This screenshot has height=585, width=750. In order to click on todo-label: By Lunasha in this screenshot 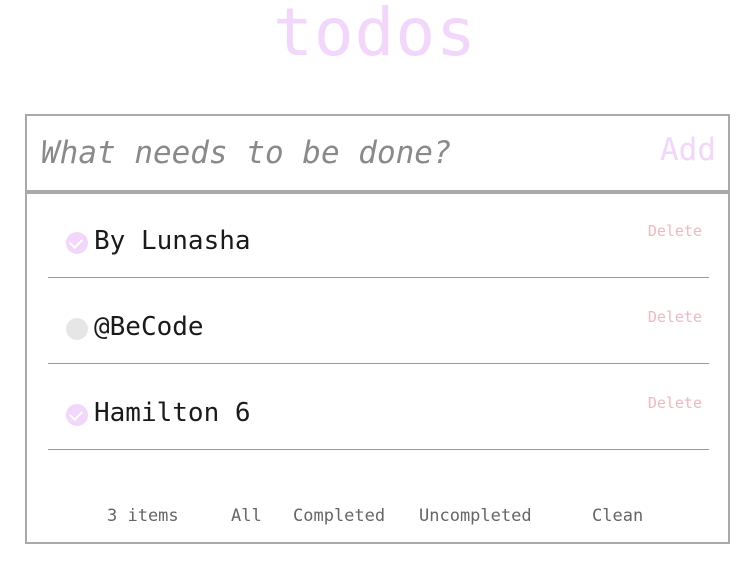, I will do `click(172, 241)`.